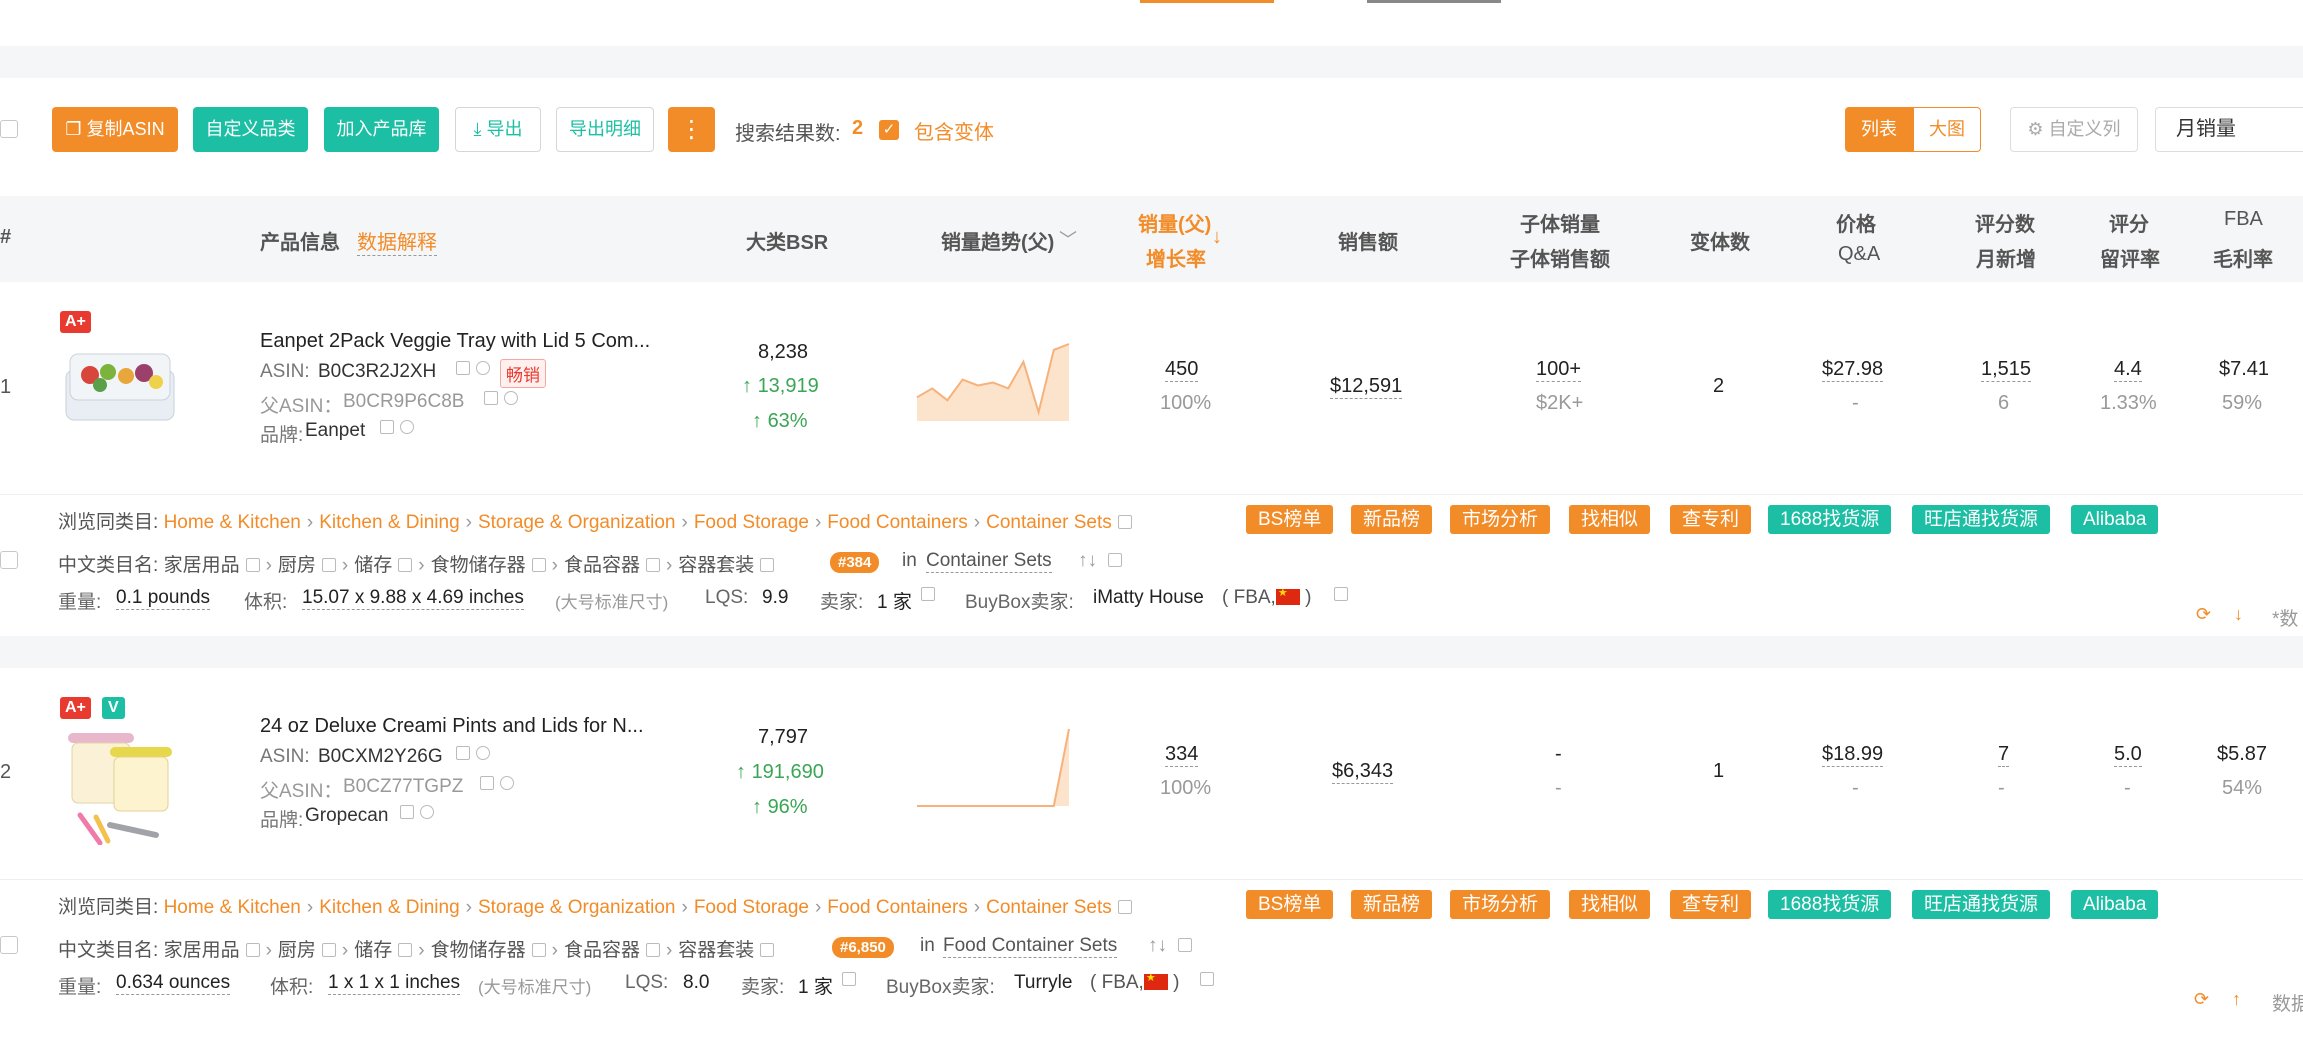  I want to click on header-margin: 毛利率, so click(2243, 257).